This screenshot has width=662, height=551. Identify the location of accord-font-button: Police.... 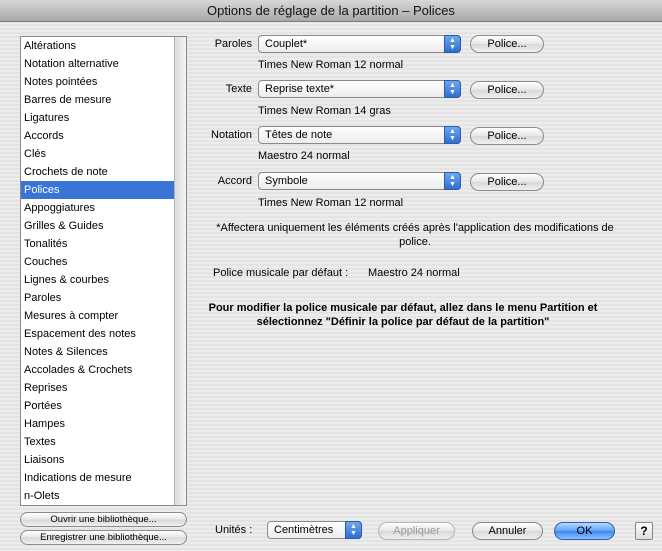
(507, 182).